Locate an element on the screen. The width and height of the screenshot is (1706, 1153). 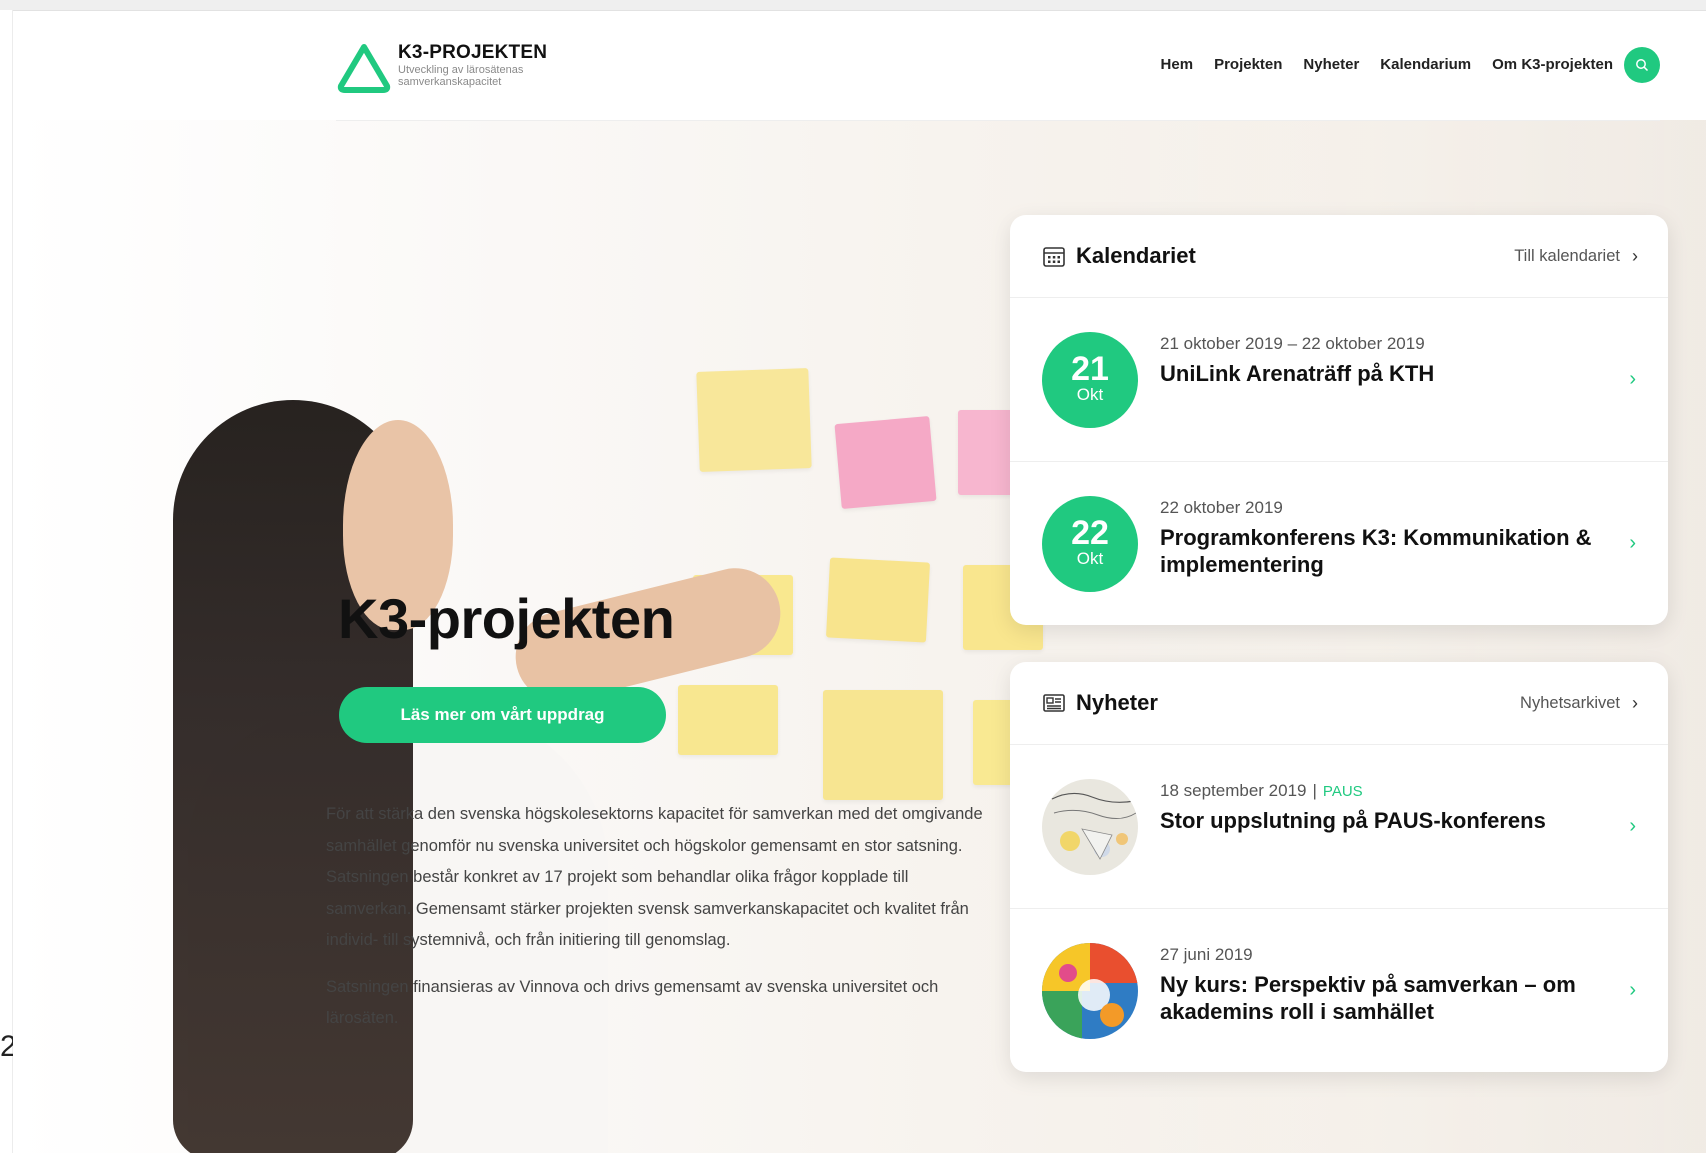
nav-nyheter: Nyheter is located at coordinates (1331, 64).